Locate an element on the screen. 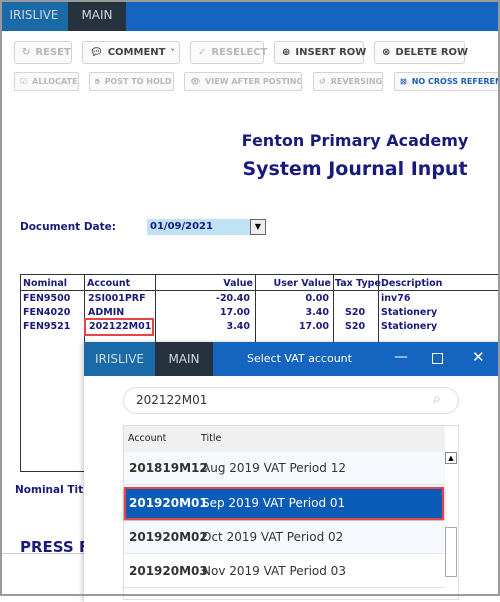 This screenshot has width=500, height=602. scrollbar-thumb is located at coordinates (451, 552).